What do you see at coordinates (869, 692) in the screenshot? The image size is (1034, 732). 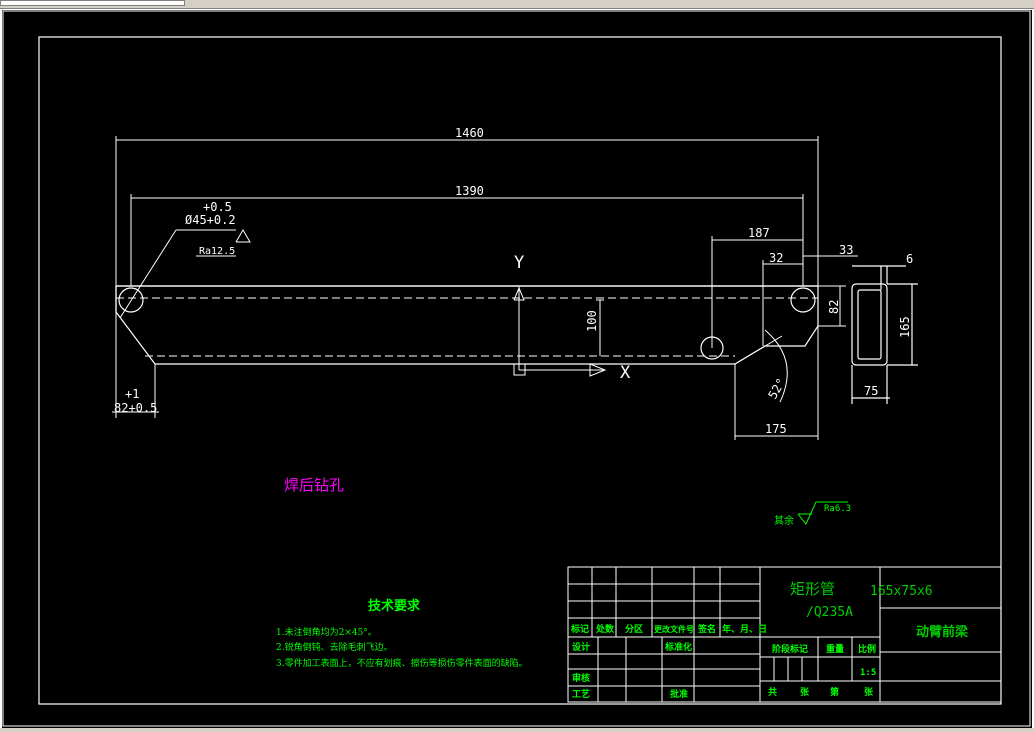 I see `label-sheet-word: 张` at bounding box center [869, 692].